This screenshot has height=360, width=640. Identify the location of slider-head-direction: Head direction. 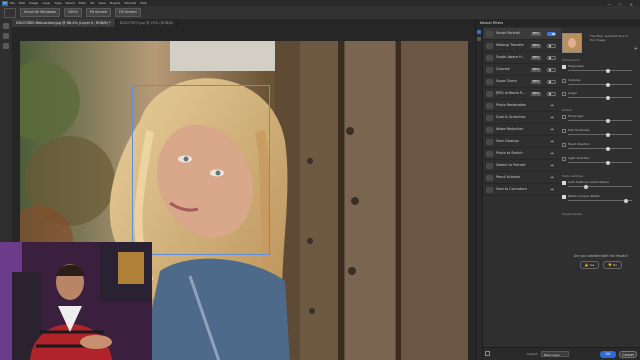
(599, 146).